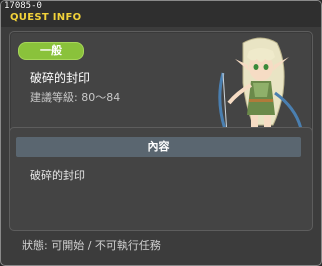 Image resolution: width=322 pixels, height=266 pixels. What do you see at coordinates (51, 51) in the screenshot?
I see `quest-category-badge: 一般` at bounding box center [51, 51].